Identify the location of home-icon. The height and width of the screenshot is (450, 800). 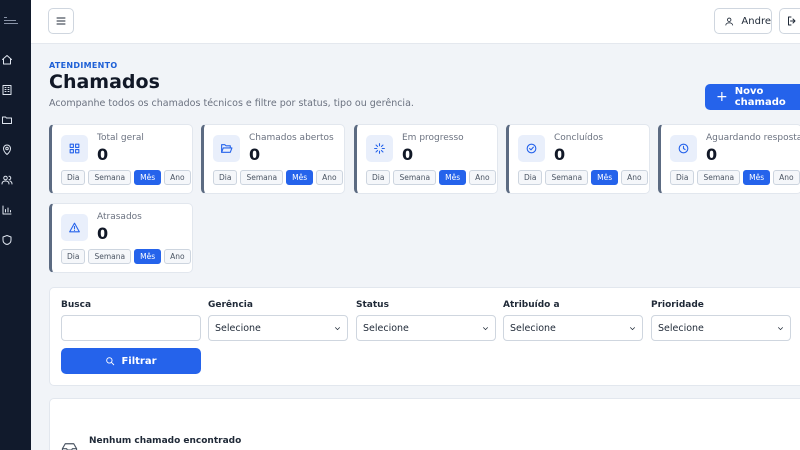
(7, 60).